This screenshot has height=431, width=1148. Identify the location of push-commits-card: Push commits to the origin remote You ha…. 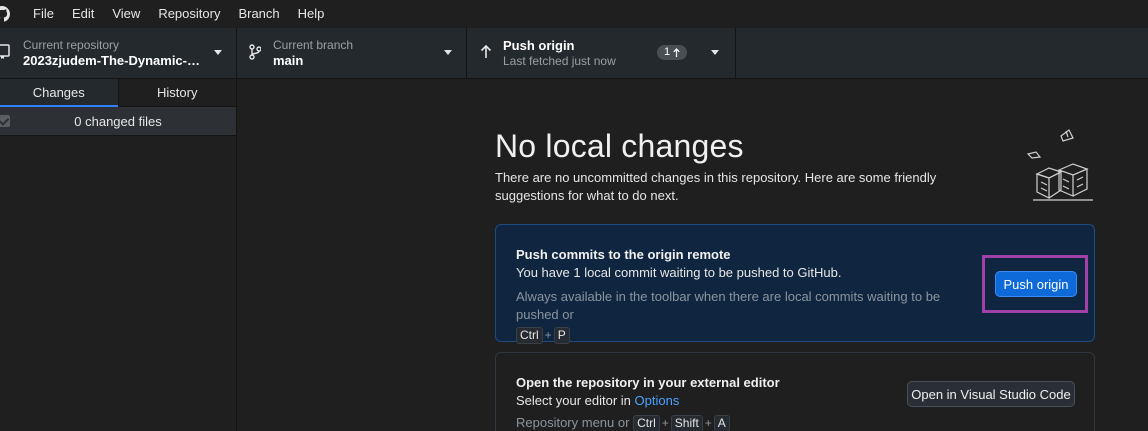
(795, 284).